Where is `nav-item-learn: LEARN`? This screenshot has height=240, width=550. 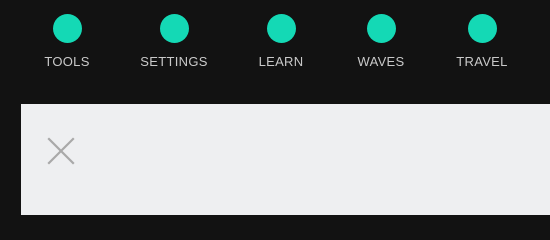
nav-item-learn: LEARN is located at coordinates (281, 44).